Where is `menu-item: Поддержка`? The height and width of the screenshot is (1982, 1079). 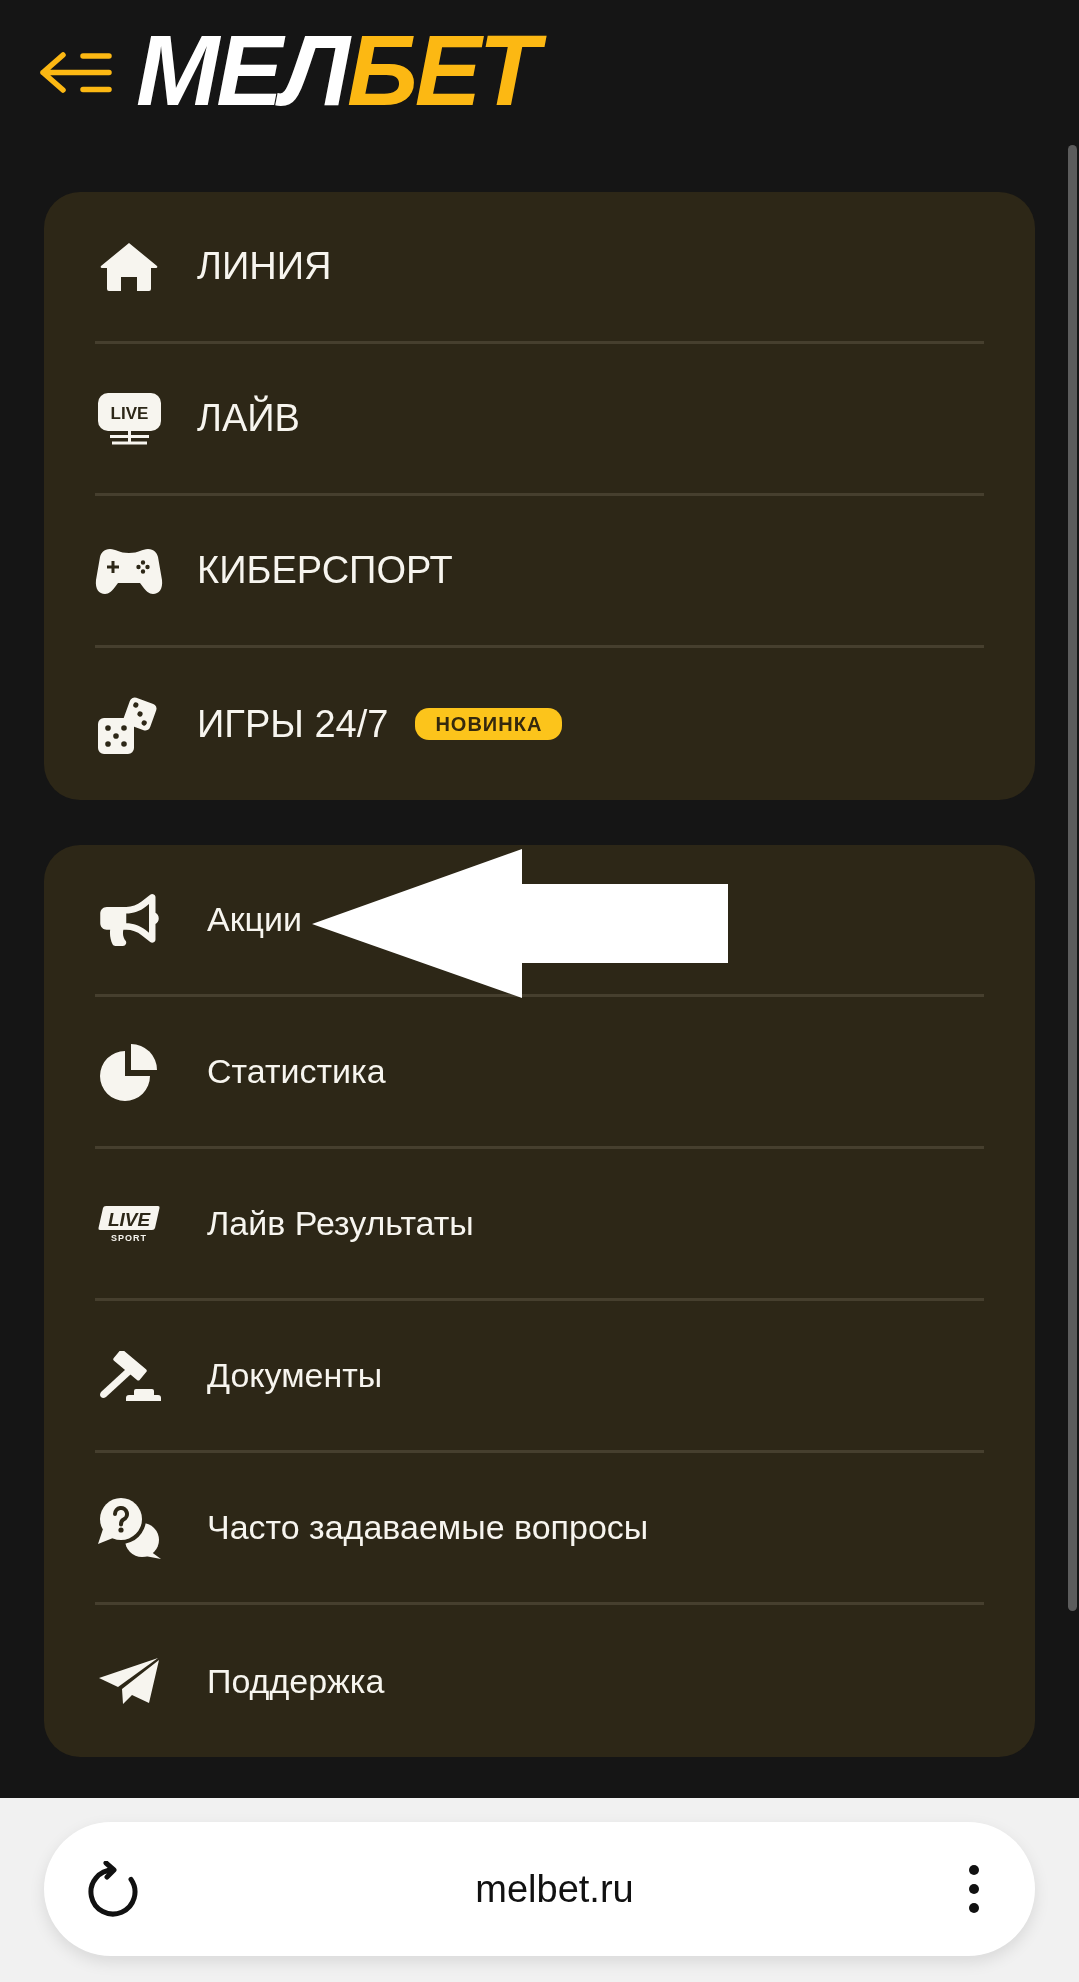 menu-item: Поддержка is located at coordinates (539, 1681).